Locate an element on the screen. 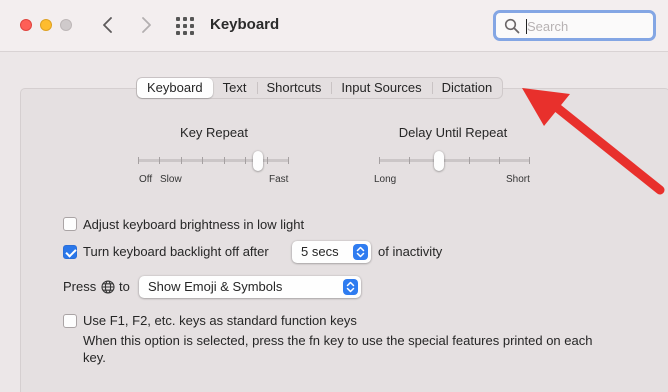  forward-button is located at coordinates (146, 25).